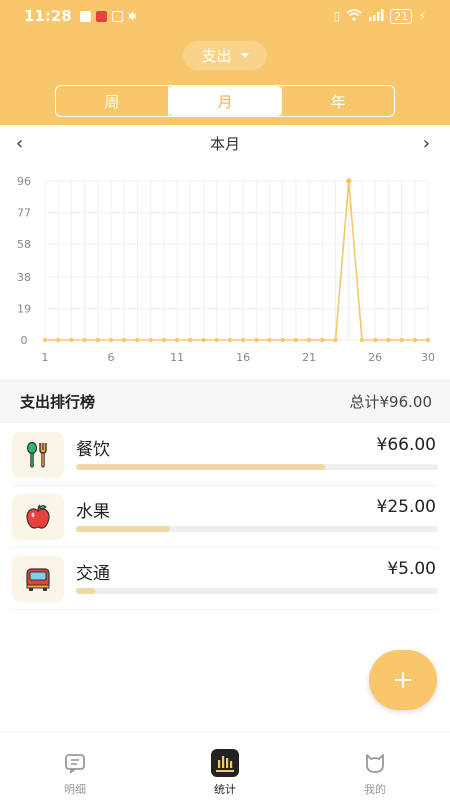 The image size is (450, 800). I want to click on nfc-icon, so click(117, 16).